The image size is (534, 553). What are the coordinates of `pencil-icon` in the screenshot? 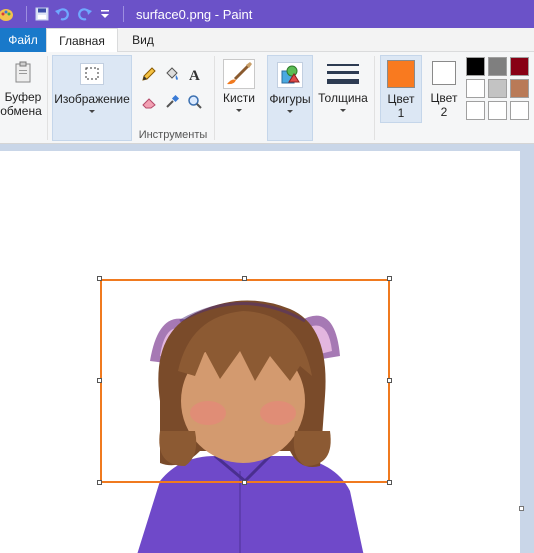 It's located at (149, 74).